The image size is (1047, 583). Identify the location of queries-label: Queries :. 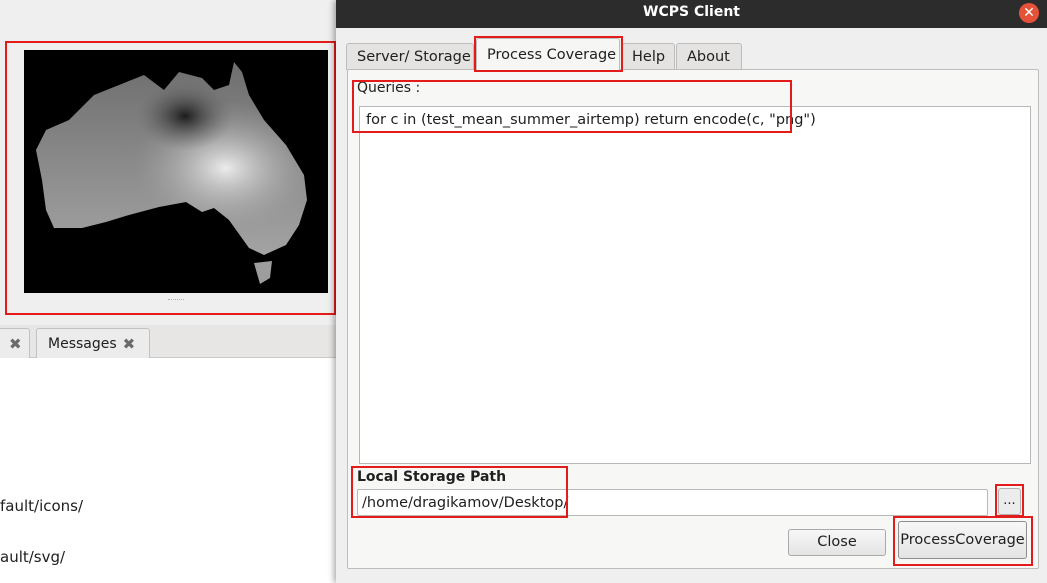
(389, 88).